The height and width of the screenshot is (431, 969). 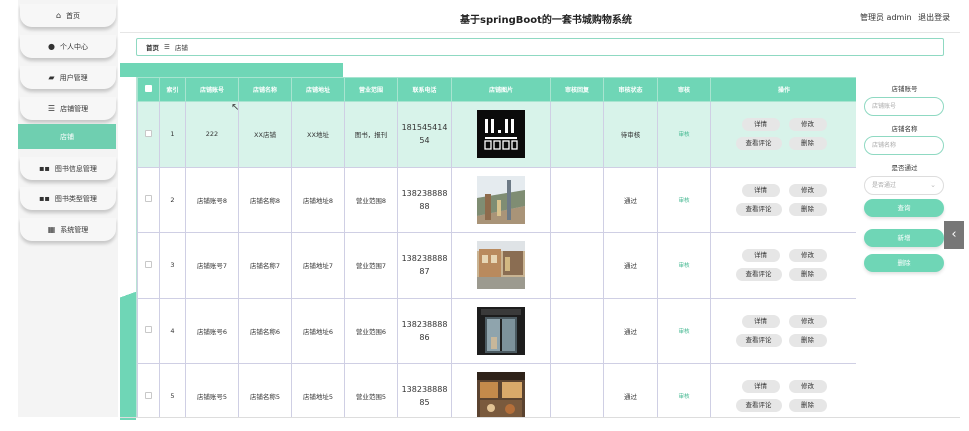 I want to click on cell-reply, so click(x=577, y=134).